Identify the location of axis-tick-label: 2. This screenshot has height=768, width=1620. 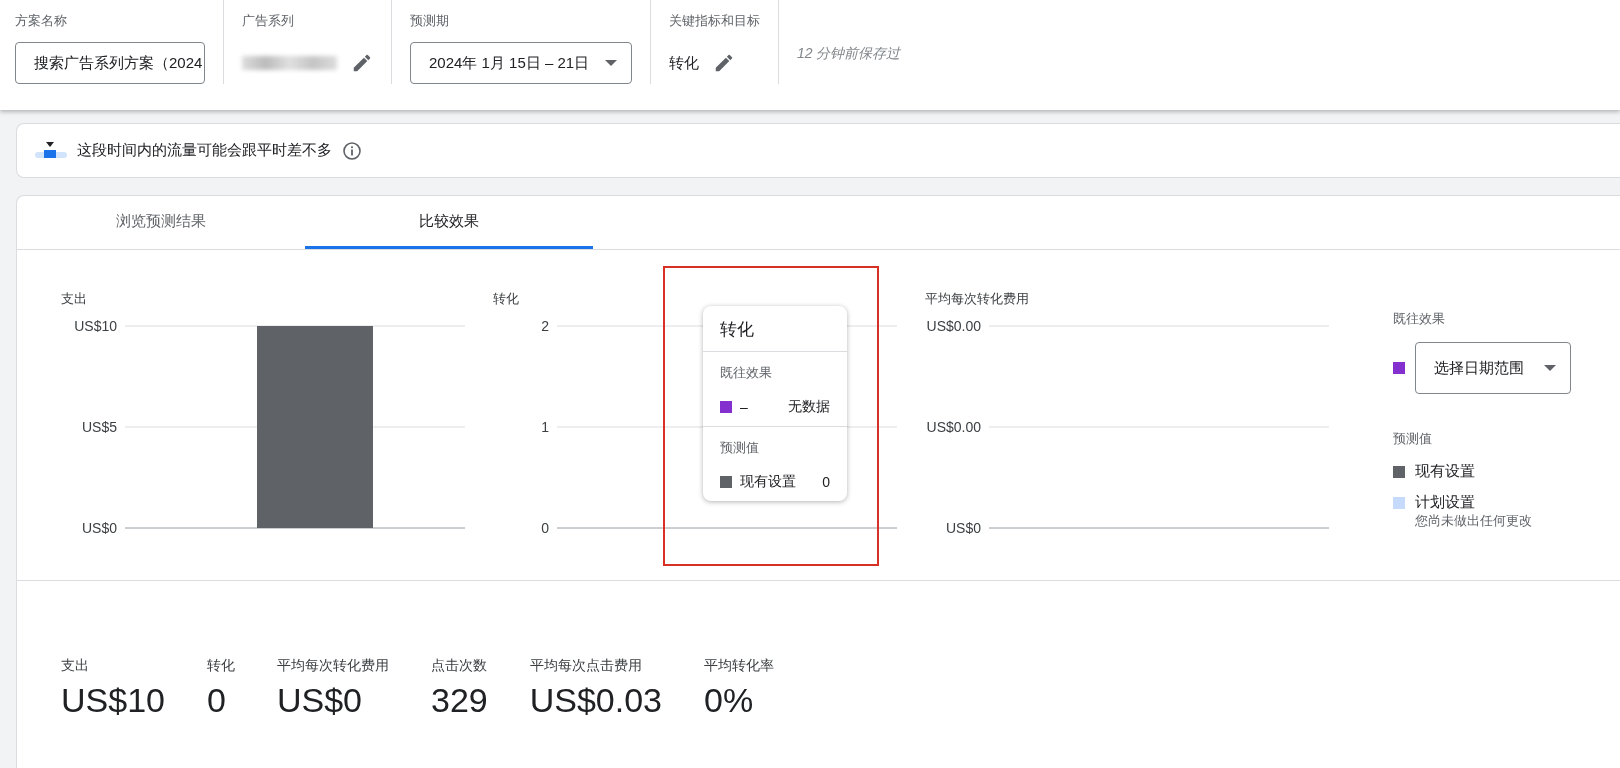
(545, 326).